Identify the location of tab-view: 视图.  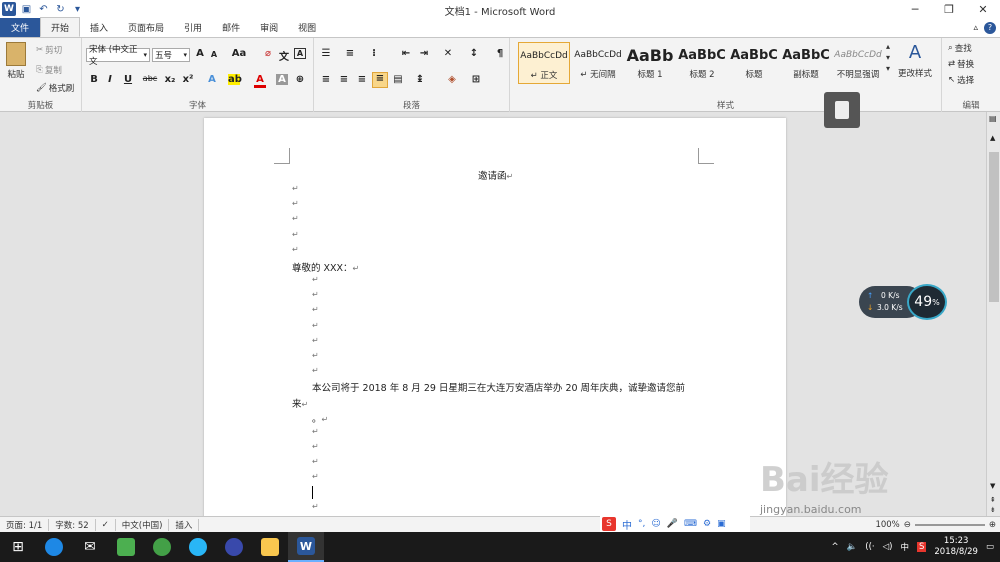
(307, 27).